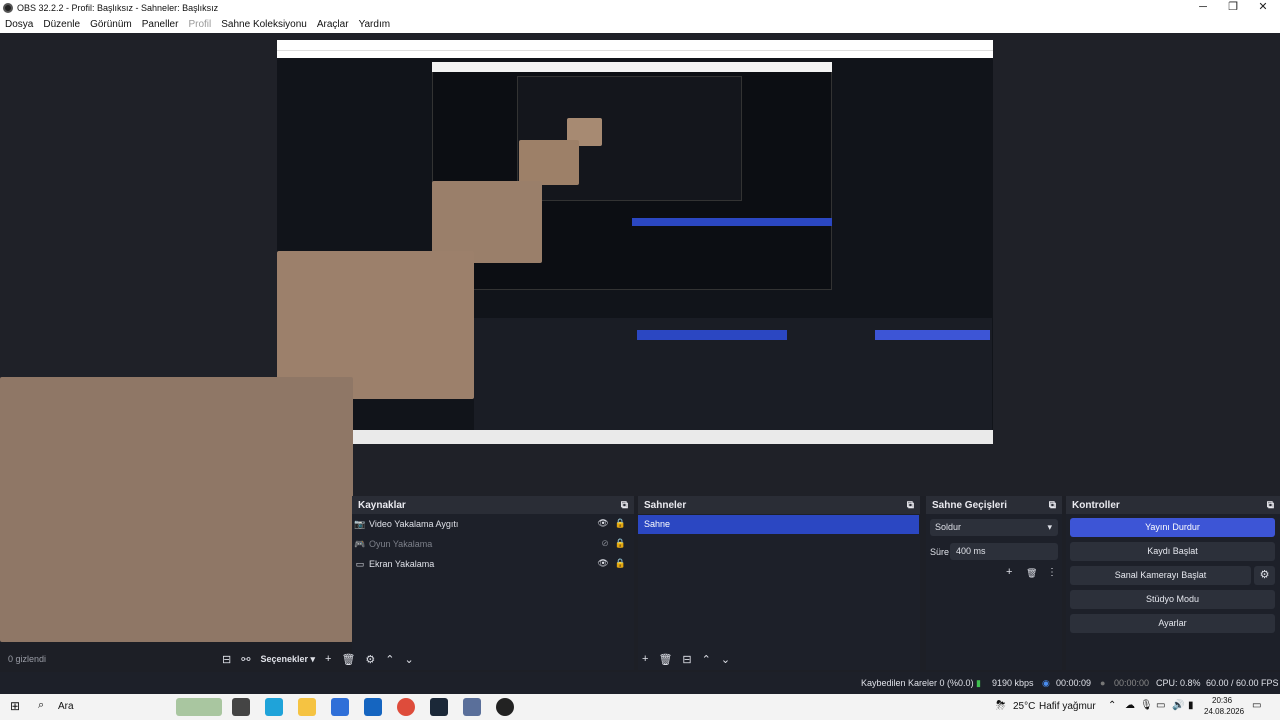 The image size is (1280, 720). I want to click on gamepad-icon: 🎮, so click(360, 543).